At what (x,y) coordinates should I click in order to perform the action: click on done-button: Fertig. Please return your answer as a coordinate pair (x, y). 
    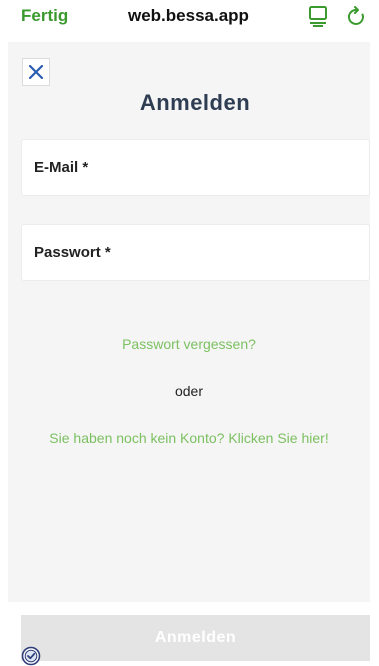
    Looking at the image, I should click on (44, 16).